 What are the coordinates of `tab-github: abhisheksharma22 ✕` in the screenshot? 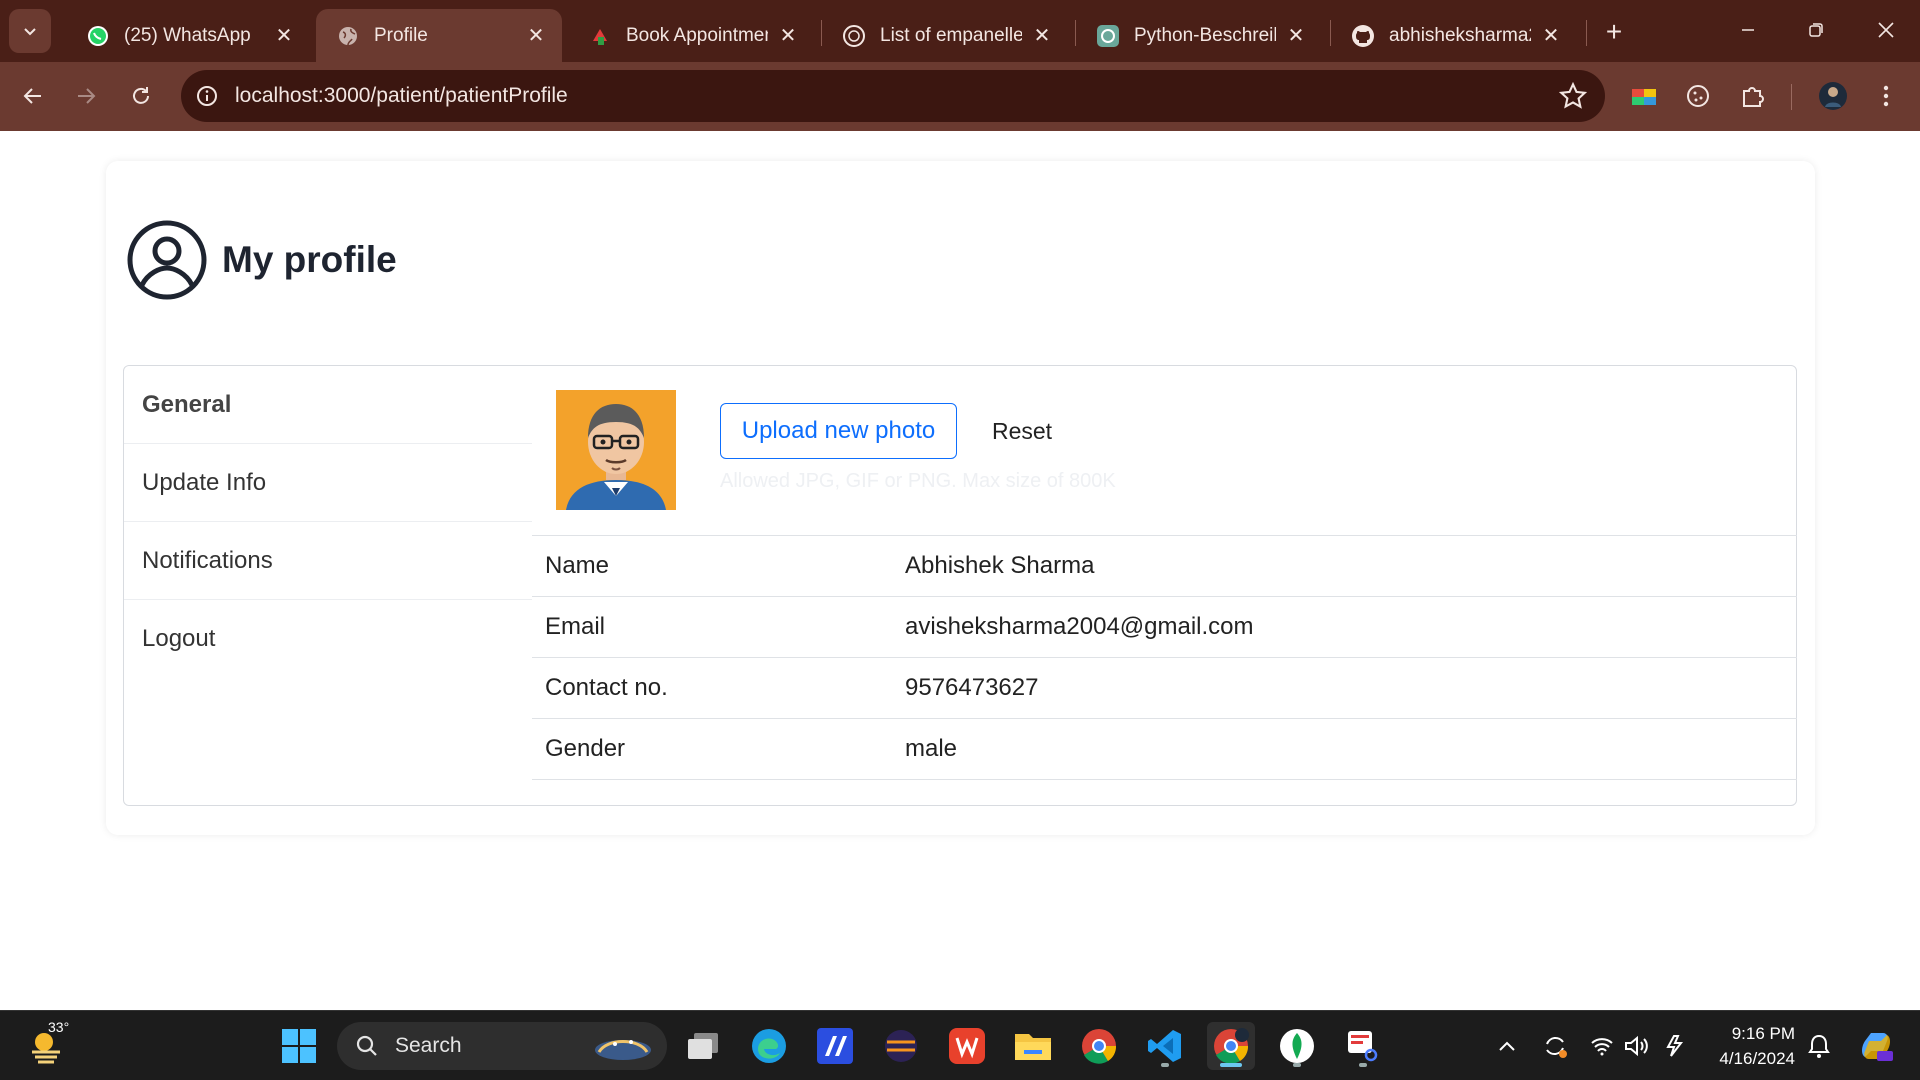 It's located at (1454, 35).